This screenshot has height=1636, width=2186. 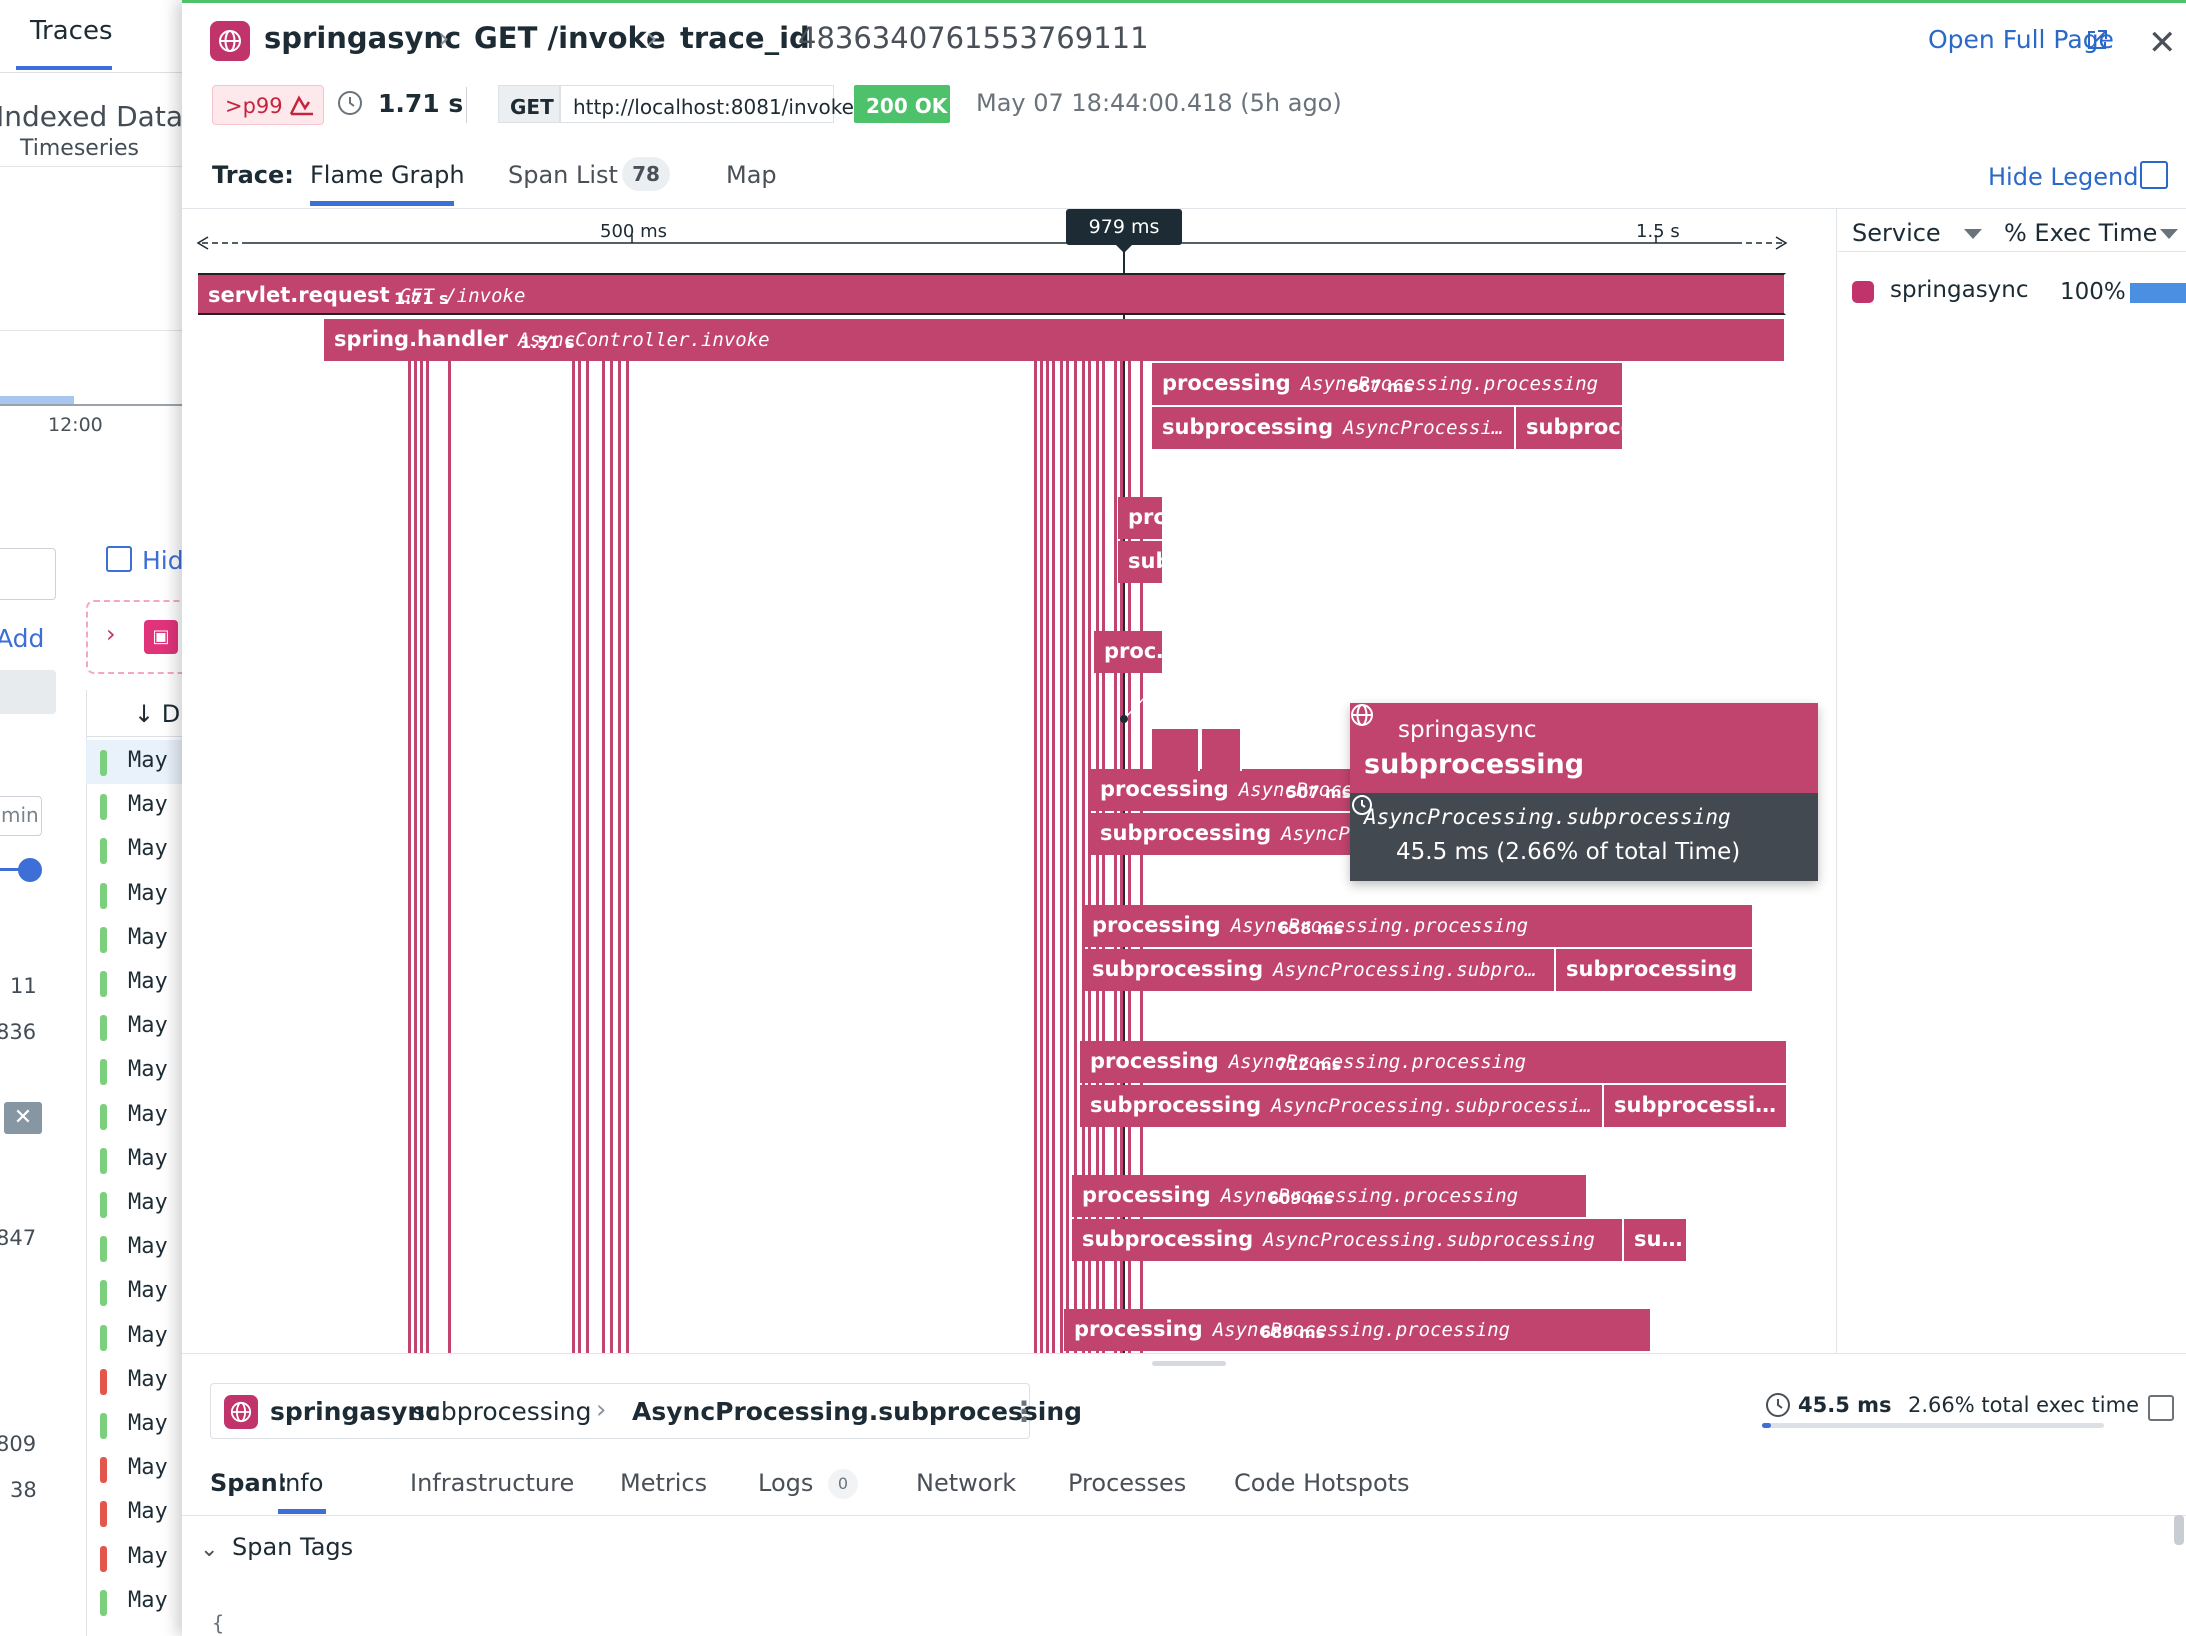 I want to click on trace-id-value: 4836340761553769111, so click(x=973, y=38).